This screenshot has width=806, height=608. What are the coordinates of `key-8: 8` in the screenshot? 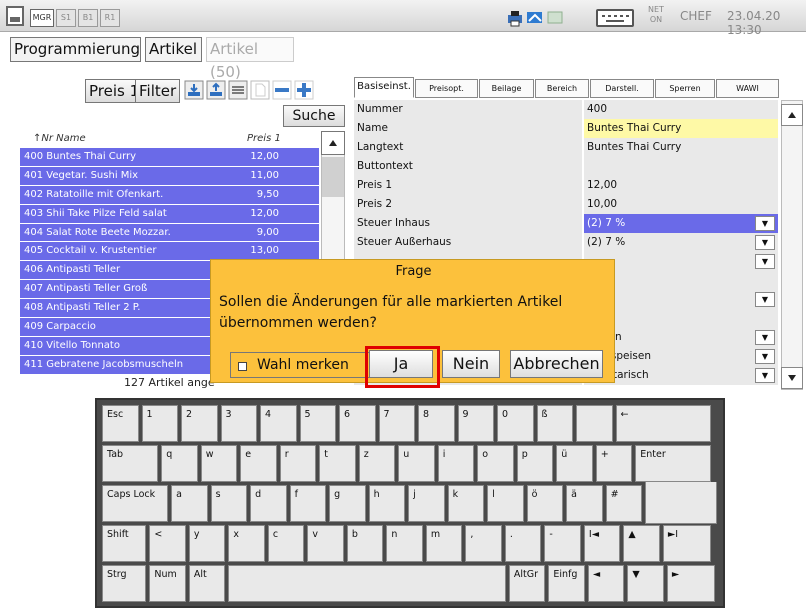 It's located at (436, 423).